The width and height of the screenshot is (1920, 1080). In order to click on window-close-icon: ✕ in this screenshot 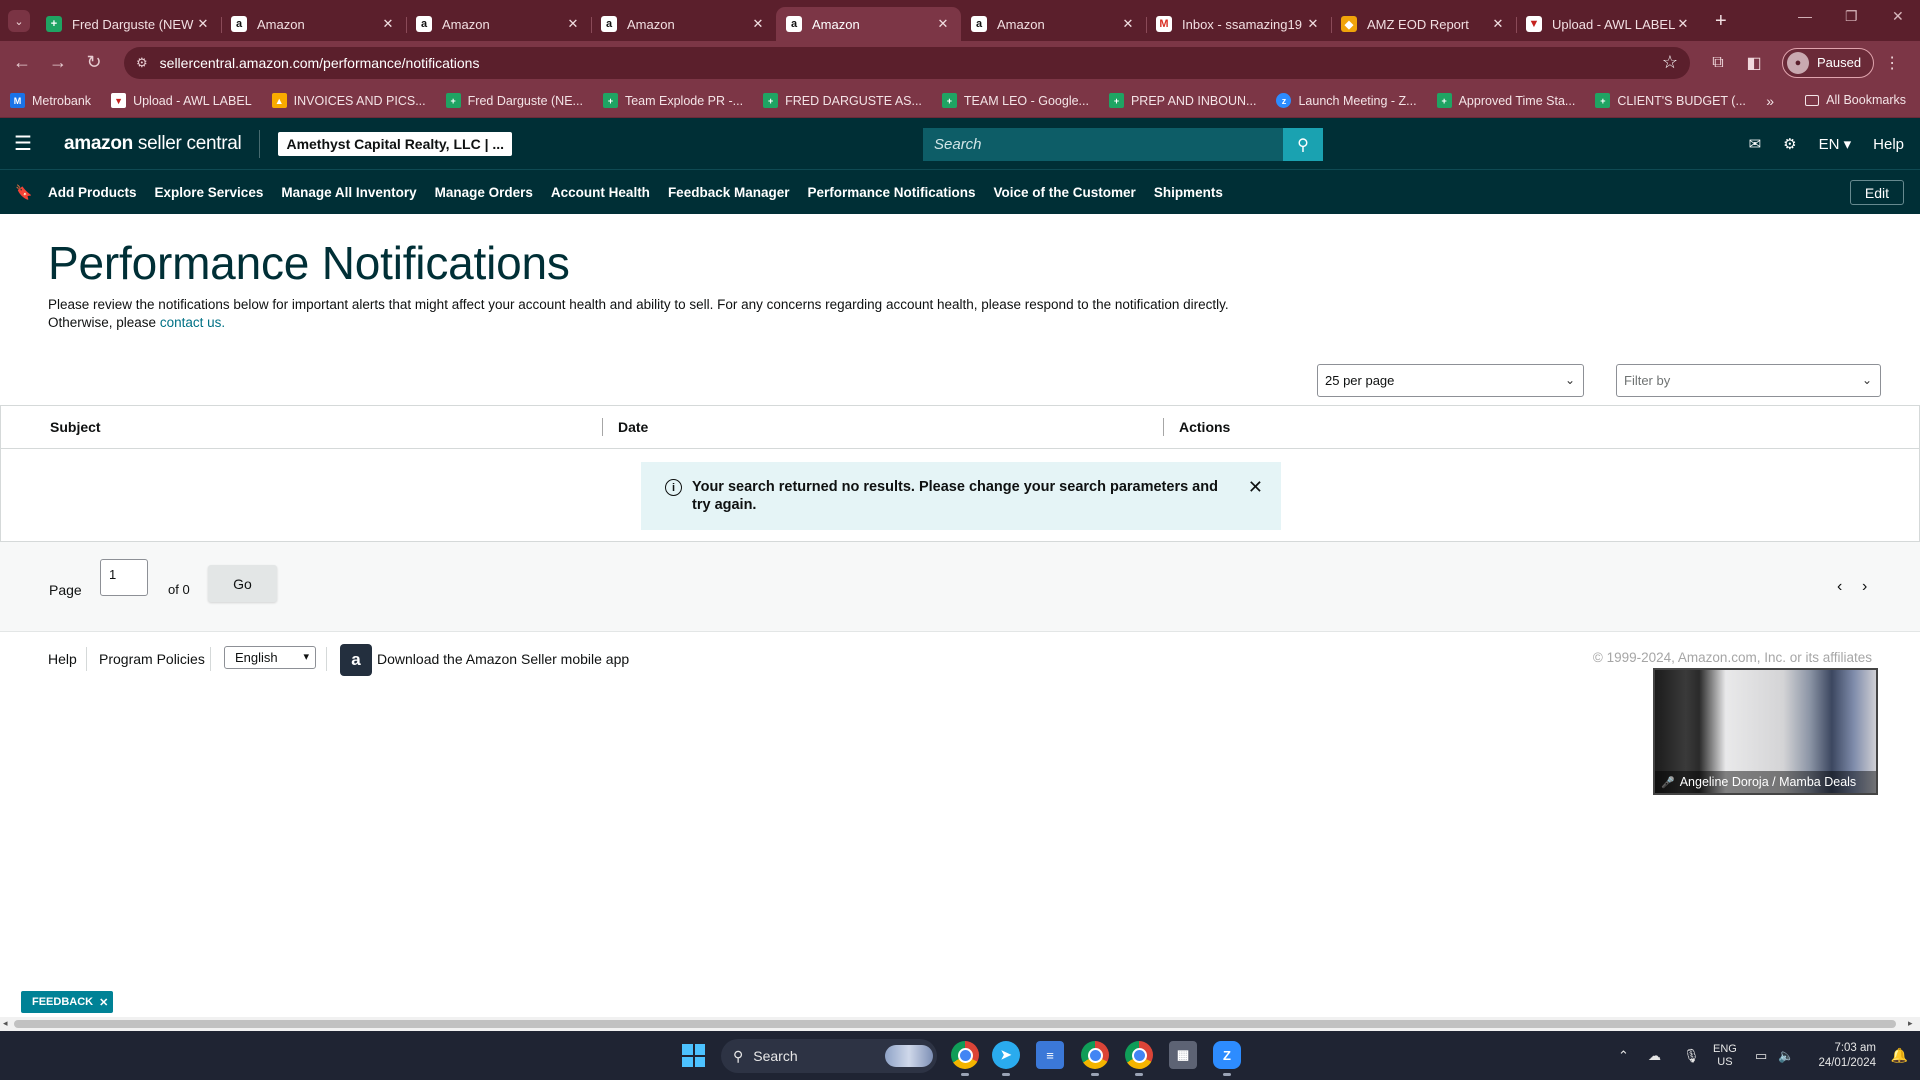, I will do `click(1898, 16)`.